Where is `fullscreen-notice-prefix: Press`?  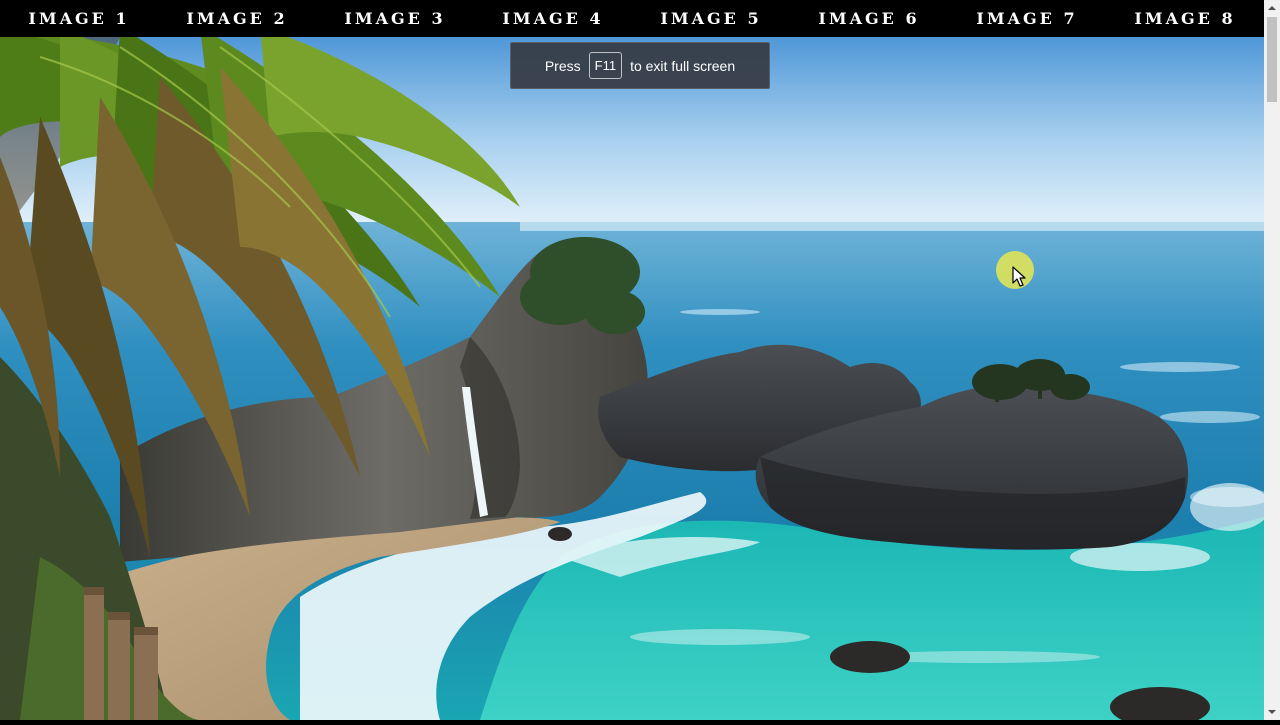 fullscreen-notice-prefix: Press is located at coordinates (562, 65).